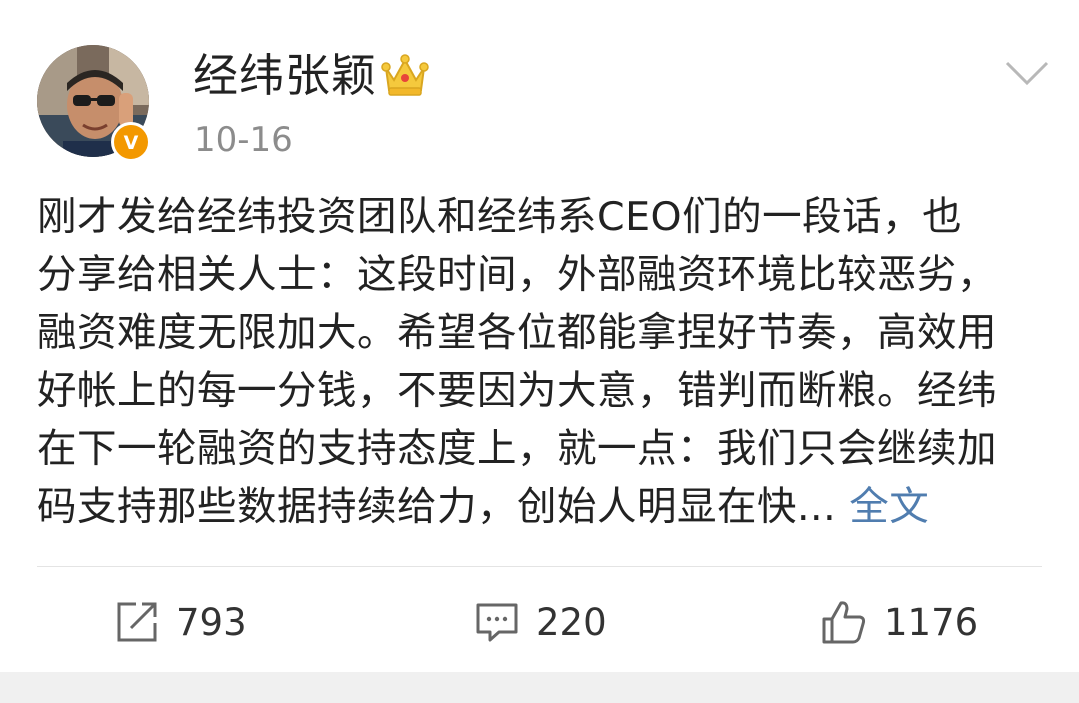 This screenshot has width=1079, height=703. What do you see at coordinates (405, 75) in the screenshot?
I see `crown-icon` at bounding box center [405, 75].